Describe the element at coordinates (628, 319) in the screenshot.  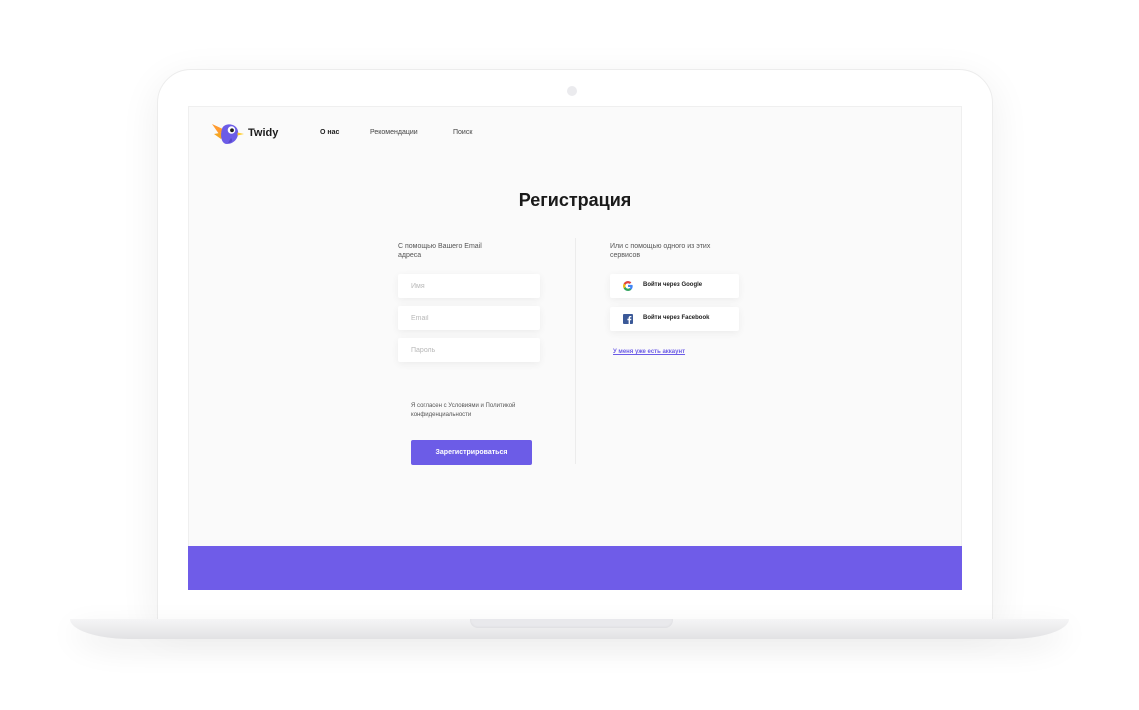
I see `facebook-icon` at that location.